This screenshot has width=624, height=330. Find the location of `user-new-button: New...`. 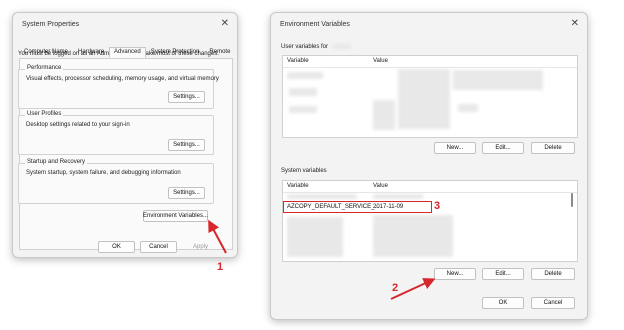

user-new-button: New... is located at coordinates (455, 148).